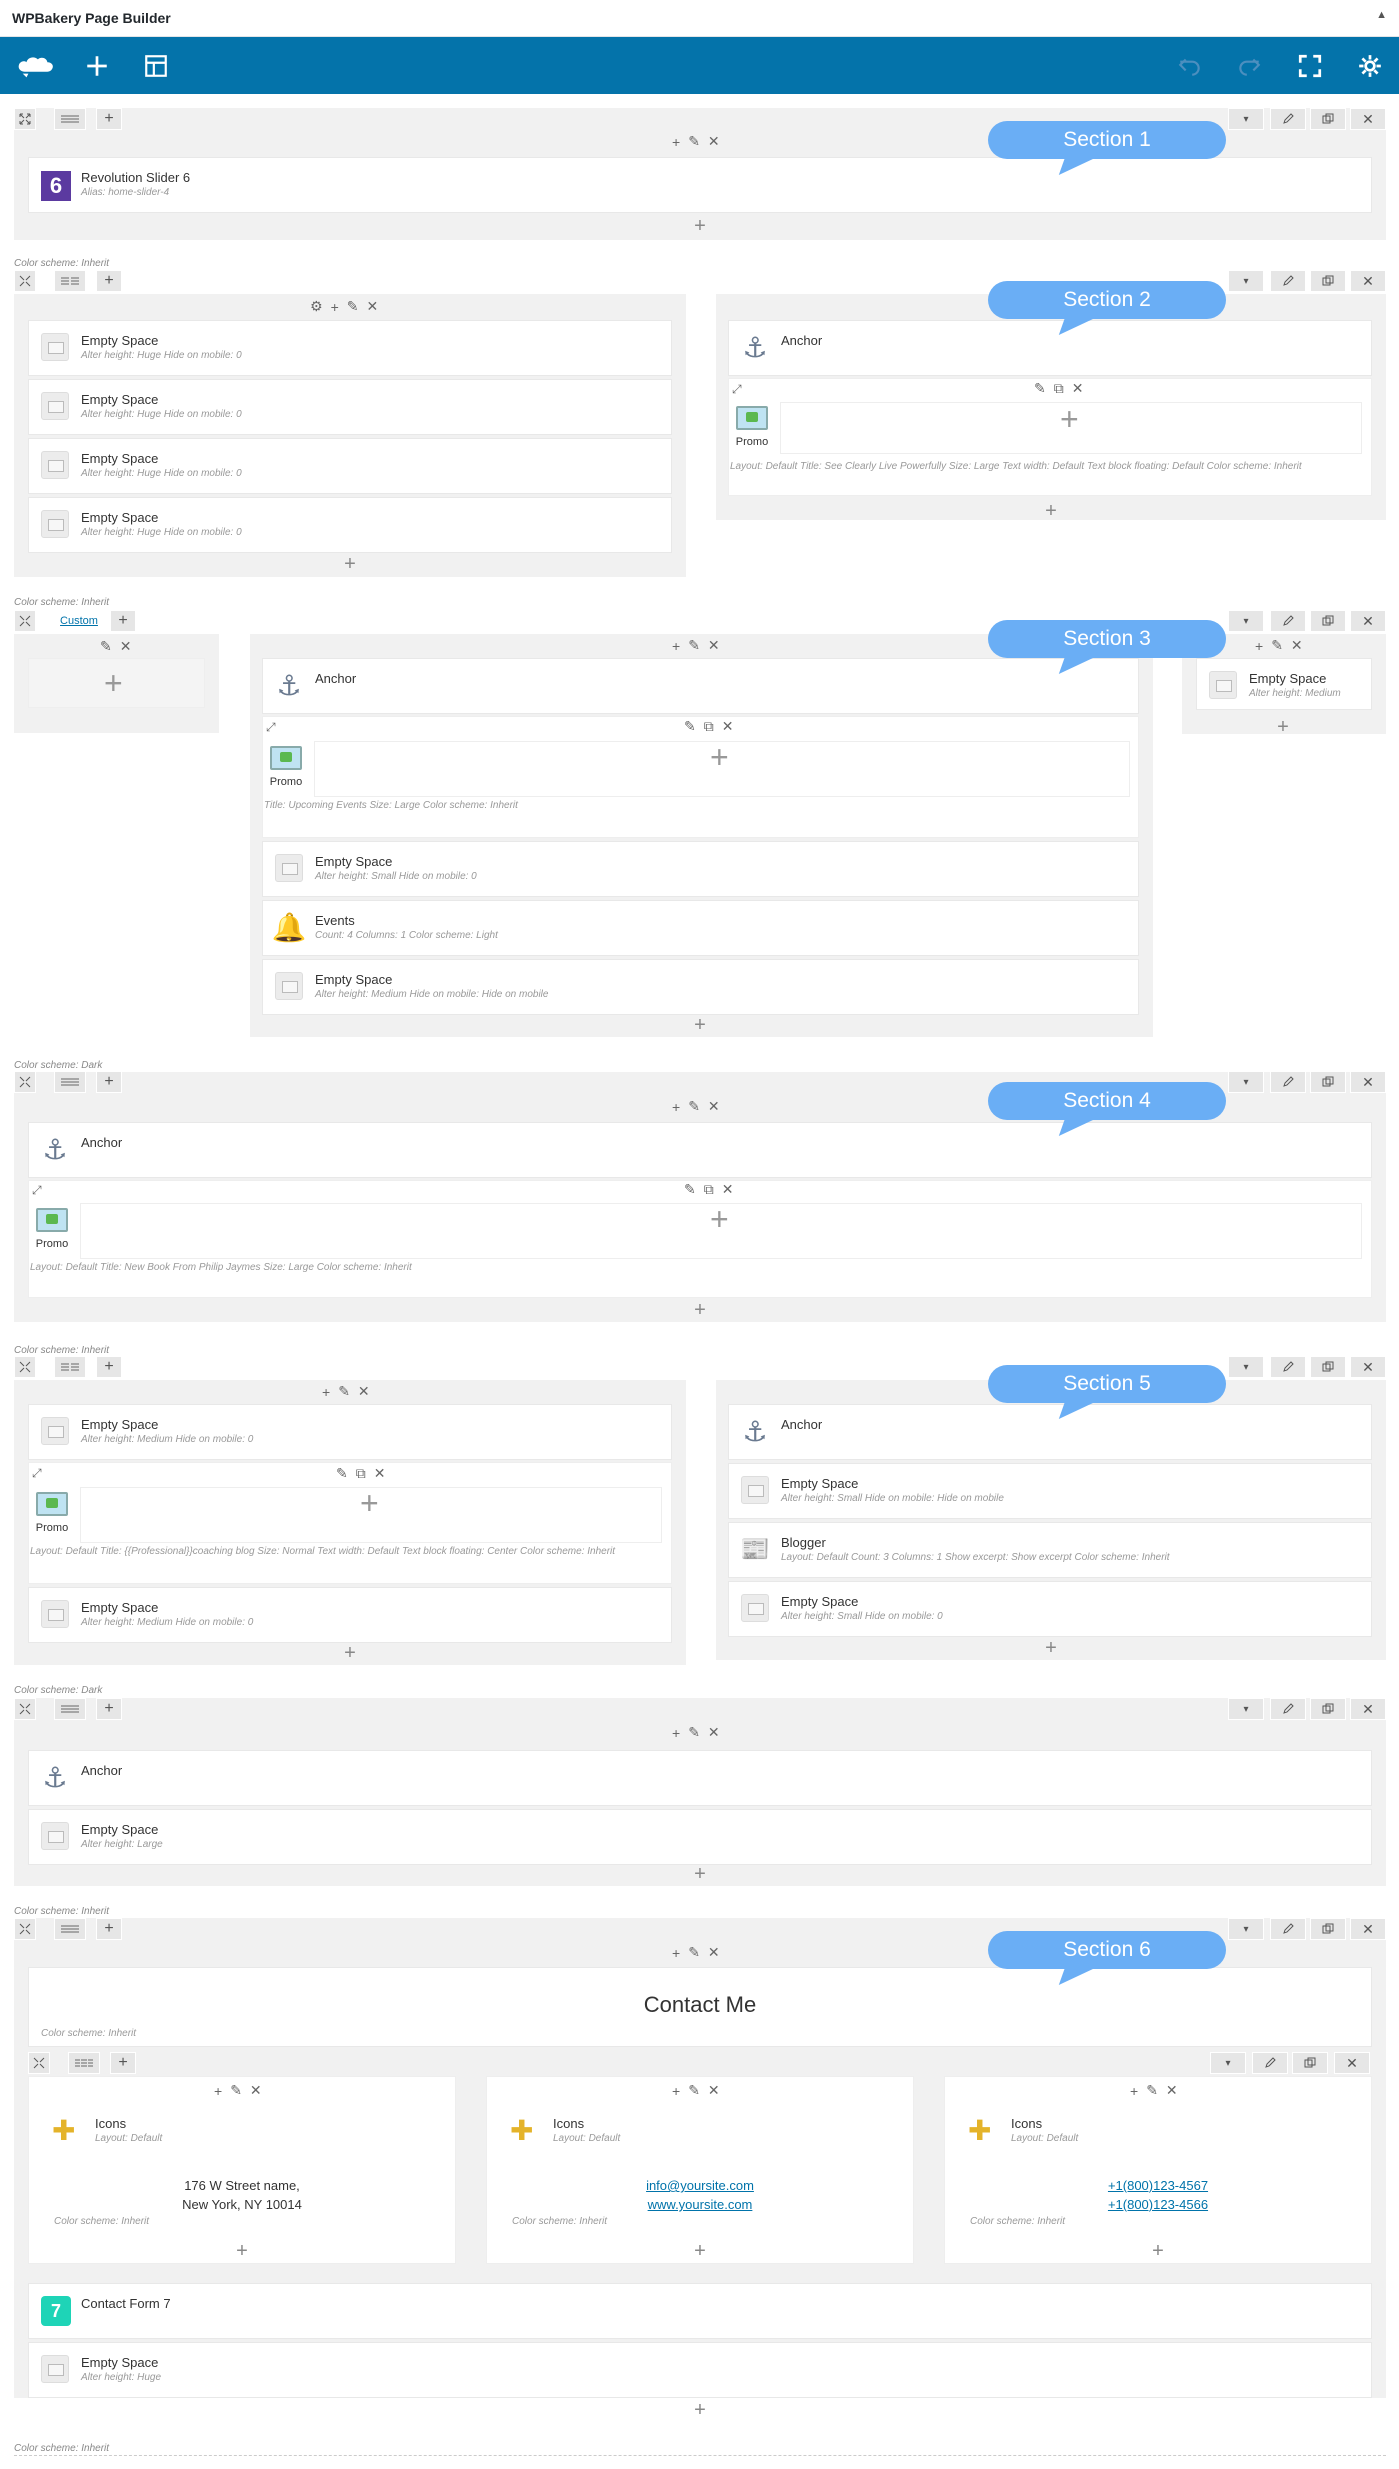  I want to click on email-website-links: info@yoursite.com www.yoursite.com, so click(700, 2195).